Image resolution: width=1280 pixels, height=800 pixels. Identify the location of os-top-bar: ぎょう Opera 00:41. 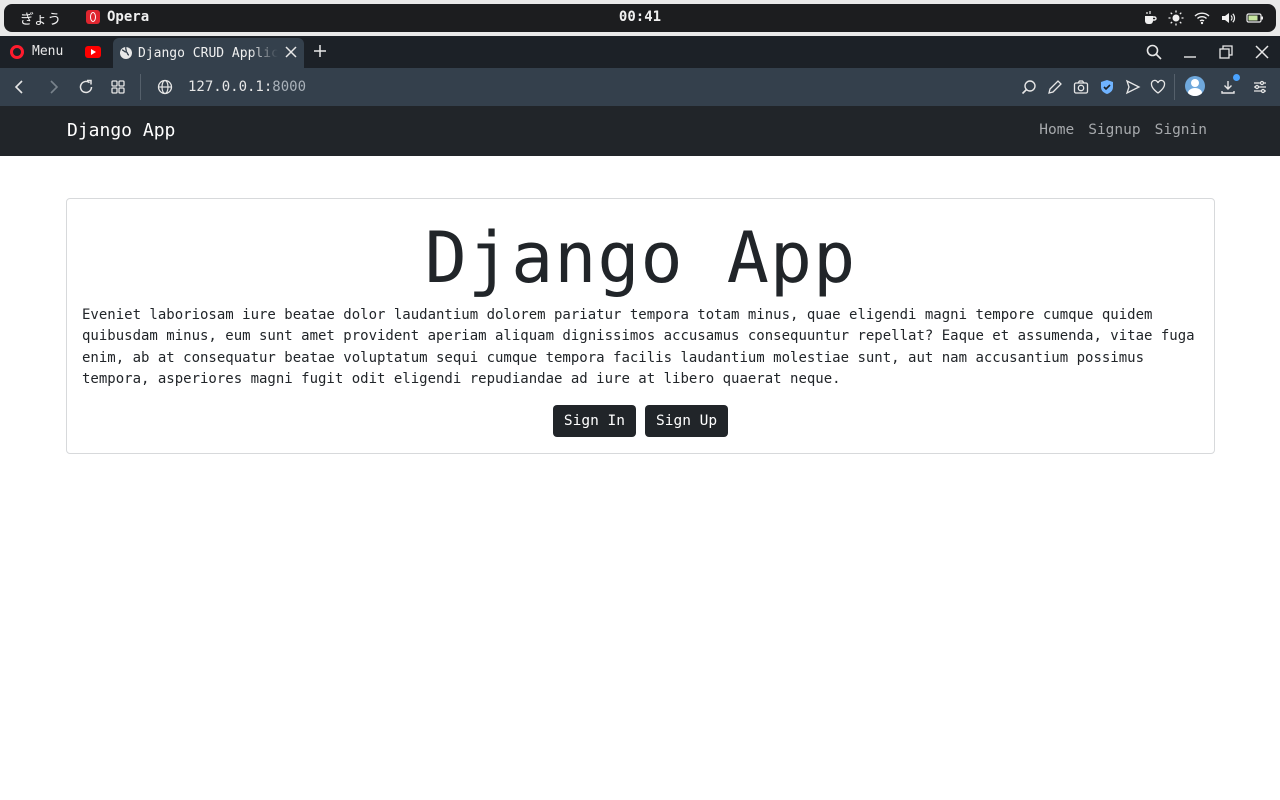
(640, 18).